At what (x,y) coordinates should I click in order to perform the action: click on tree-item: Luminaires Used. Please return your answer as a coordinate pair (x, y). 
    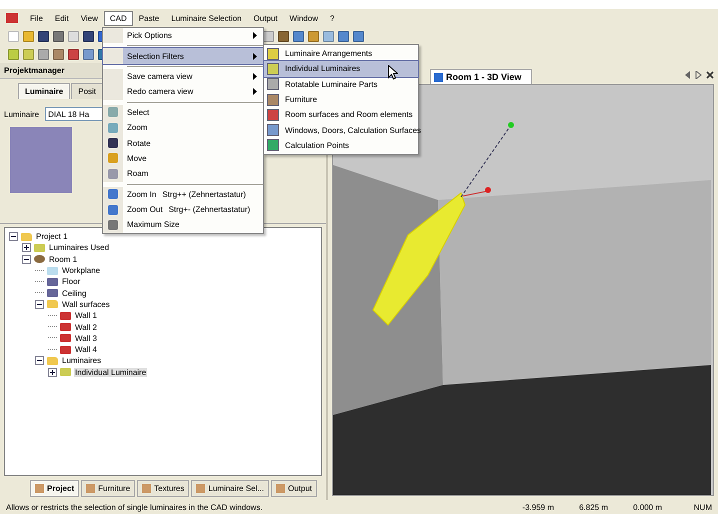
    Looking at the image, I should click on (79, 247).